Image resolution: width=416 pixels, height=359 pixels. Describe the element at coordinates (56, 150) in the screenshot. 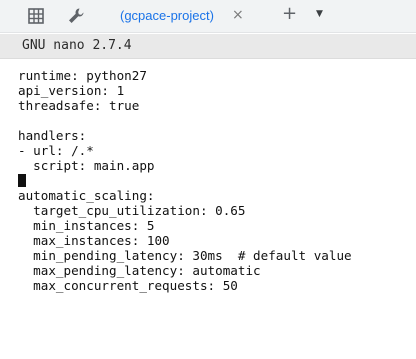

I see `code-line: - url: /.*` at that location.